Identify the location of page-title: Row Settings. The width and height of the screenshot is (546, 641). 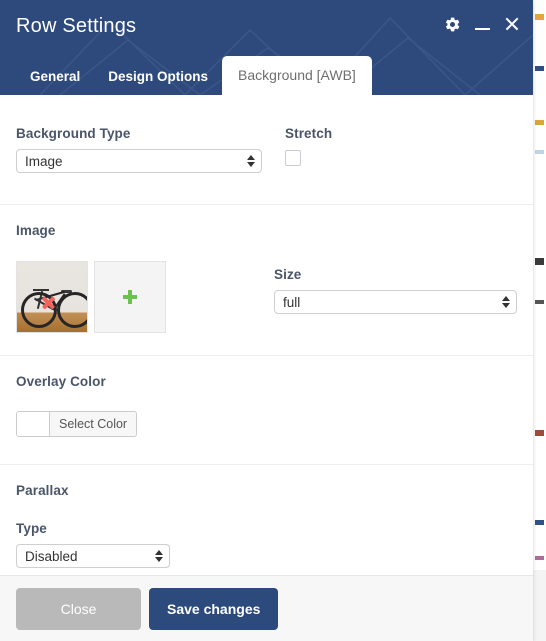
(76, 26).